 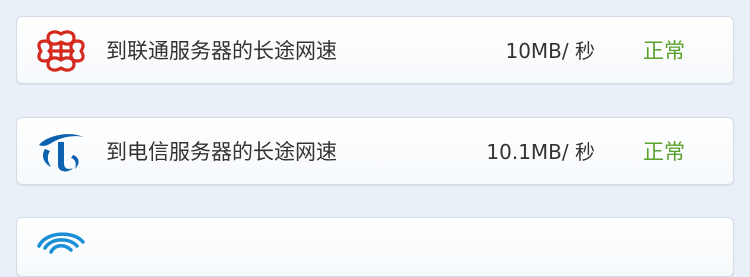 I want to click on china-telecom-logo-icon, so click(x=61, y=153).